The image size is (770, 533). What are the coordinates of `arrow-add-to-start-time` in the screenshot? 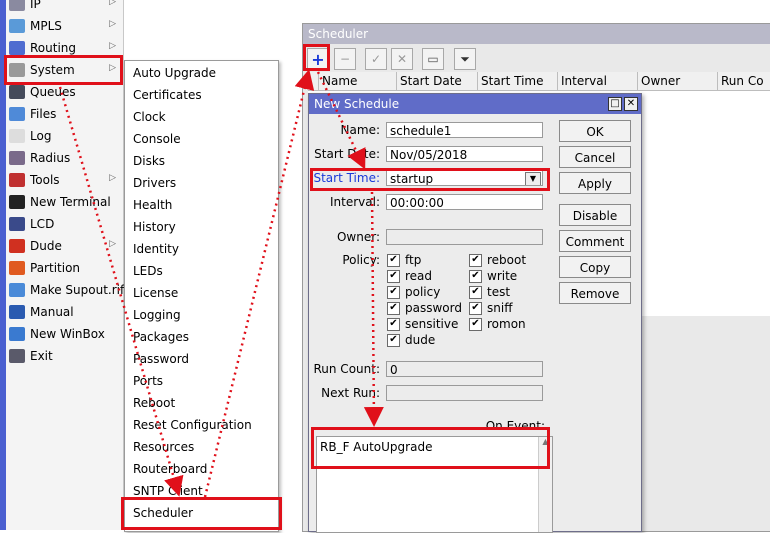 It's located at (341, 120).